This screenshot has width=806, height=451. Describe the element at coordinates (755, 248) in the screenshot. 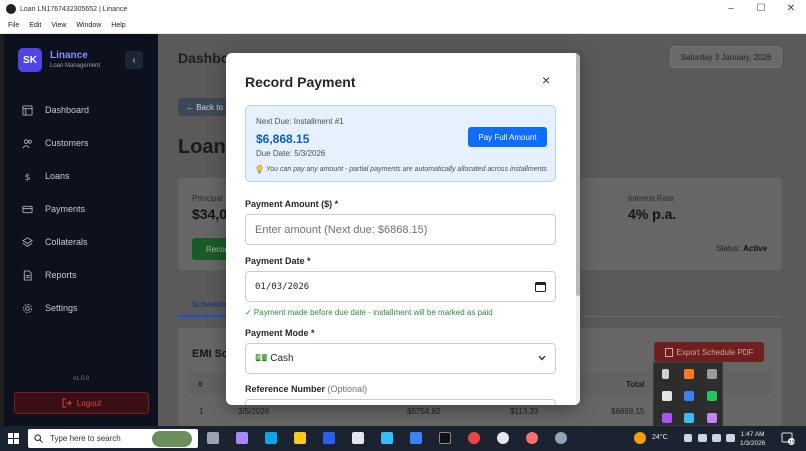

I see `status-badge: Active` at that location.